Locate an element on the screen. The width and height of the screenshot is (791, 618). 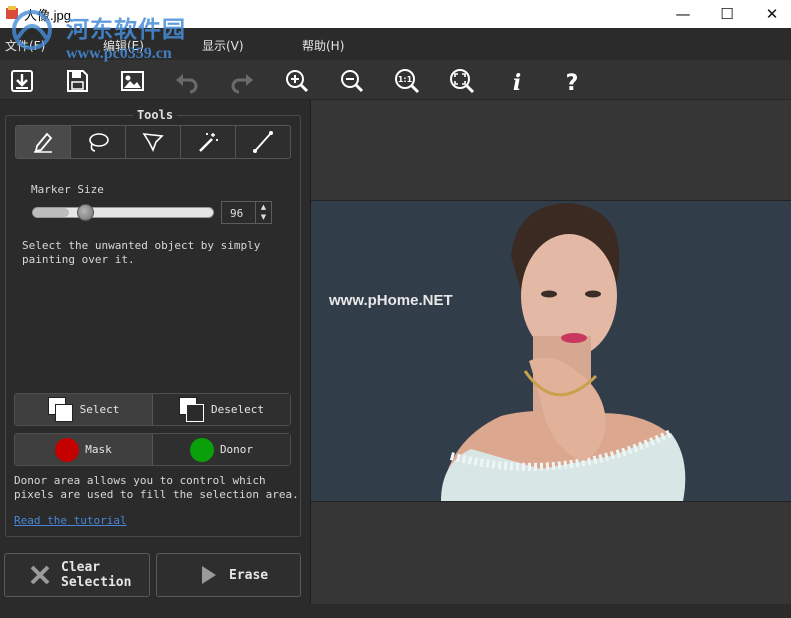
clear-selection-button: Clear Selection is located at coordinates (77, 575).